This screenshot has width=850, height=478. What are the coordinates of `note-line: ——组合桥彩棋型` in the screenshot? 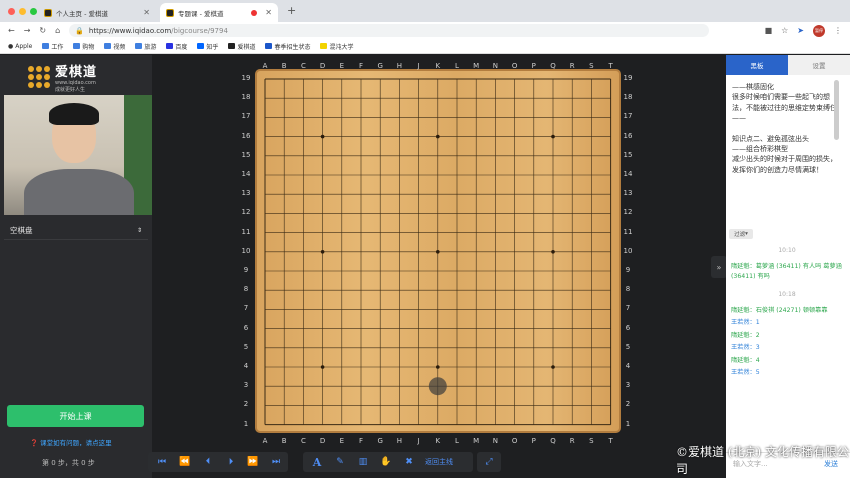 It's located at (760, 149).